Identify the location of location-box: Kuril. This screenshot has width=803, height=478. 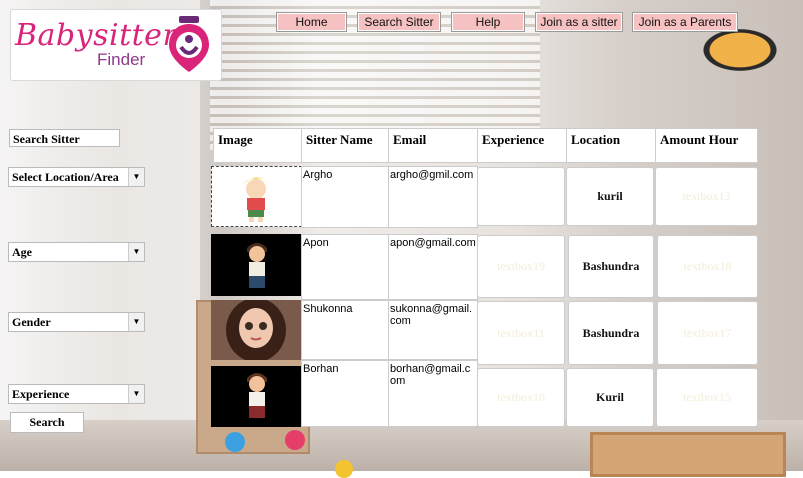
(610, 397).